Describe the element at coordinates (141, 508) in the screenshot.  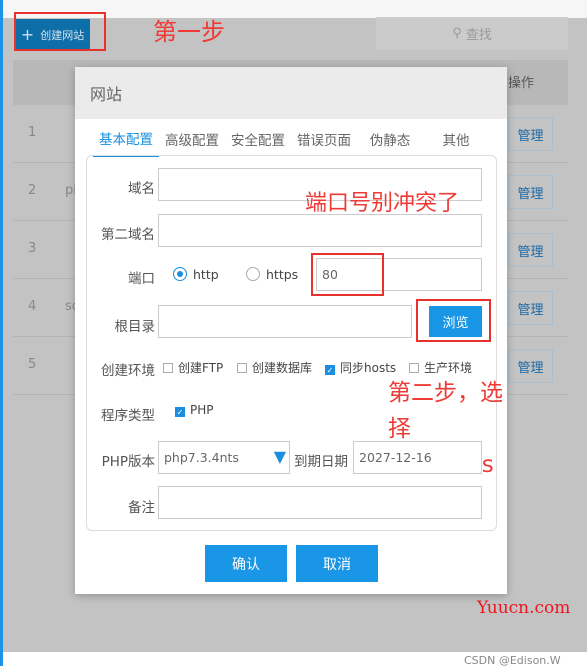
I see `note-label: 备注` at that location.